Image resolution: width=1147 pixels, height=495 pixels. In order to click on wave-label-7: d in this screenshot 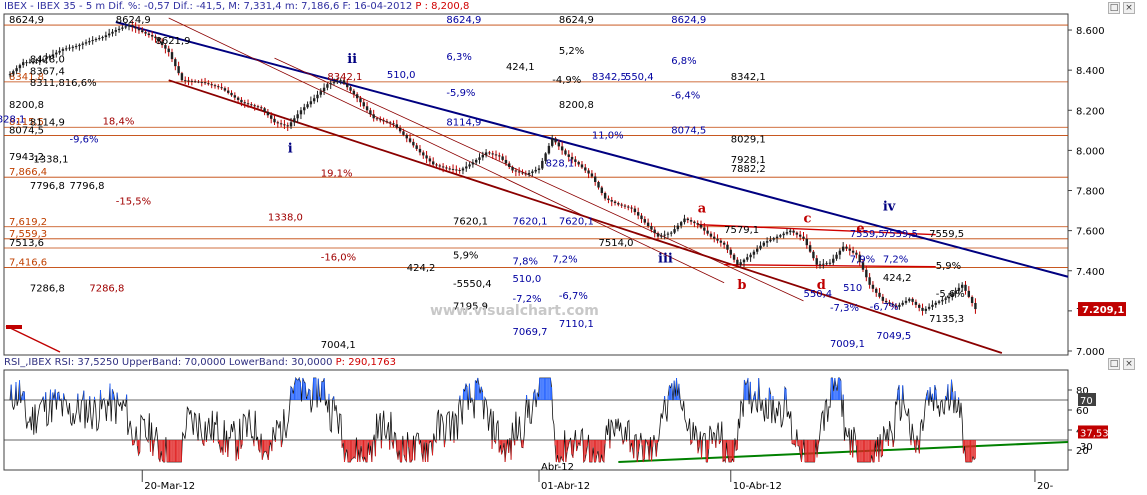, I will do `click(821, 285)`.